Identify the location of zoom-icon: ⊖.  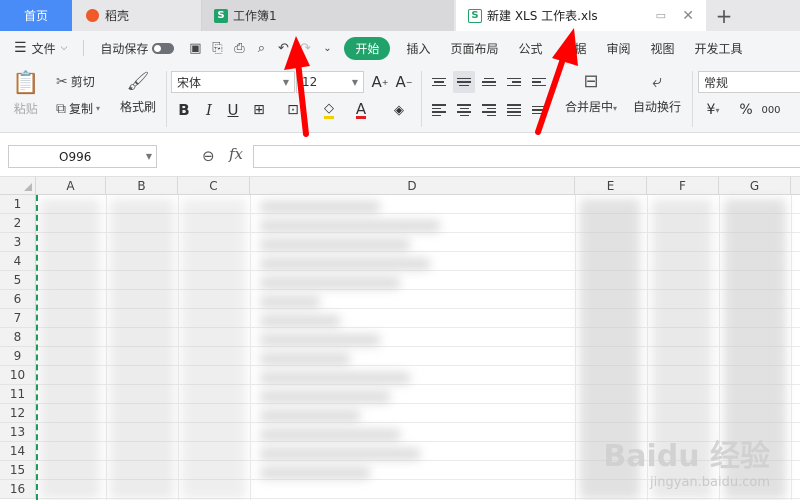
(208, 156).